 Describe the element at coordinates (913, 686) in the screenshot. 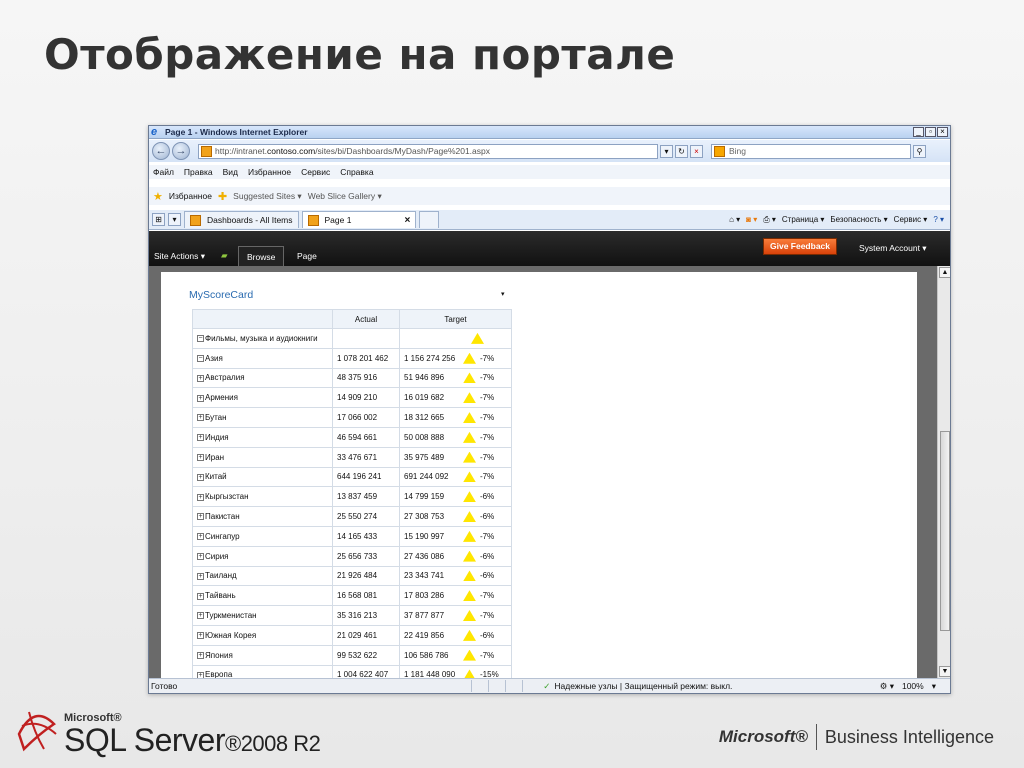

I see `zoom-level: 100%` at that location.